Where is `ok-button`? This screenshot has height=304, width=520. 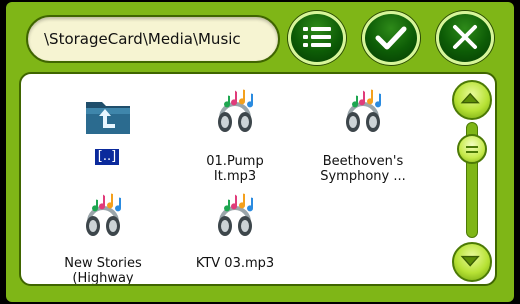 ok-button is located at coordinates (391, 38).